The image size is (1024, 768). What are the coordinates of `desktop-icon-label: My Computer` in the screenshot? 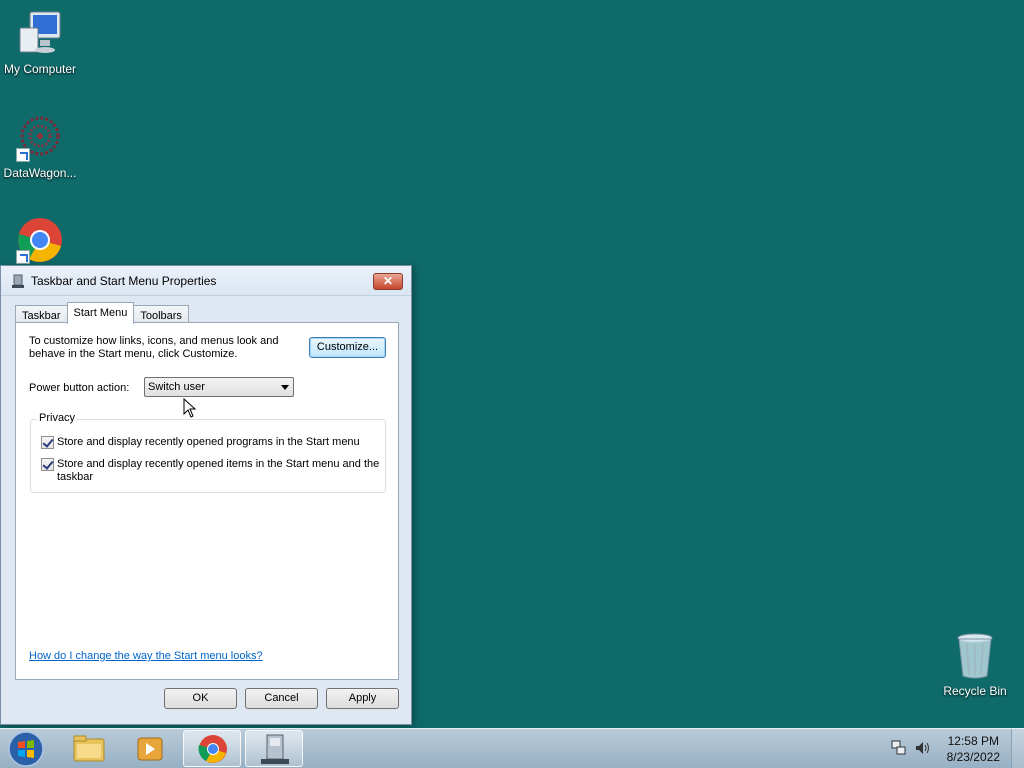 It's located at (40, 69).